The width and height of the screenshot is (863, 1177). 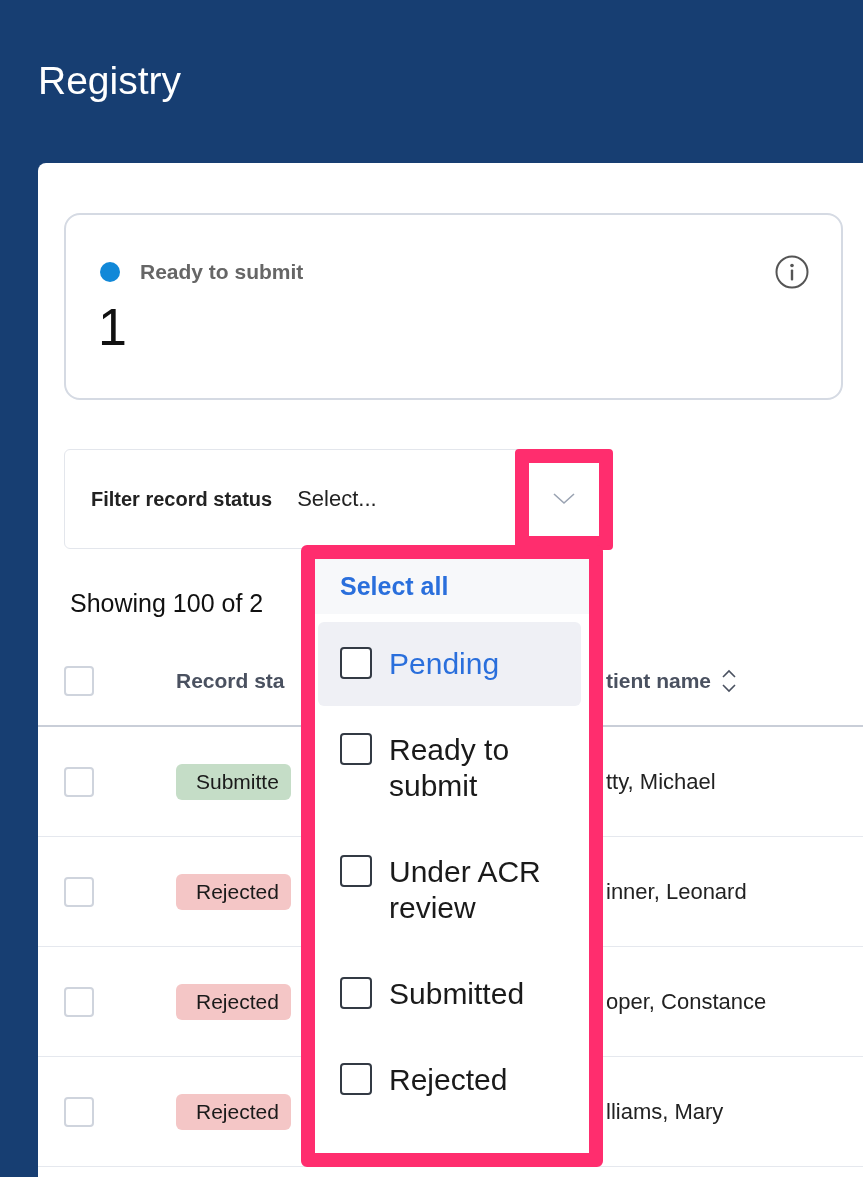 I want to click on column-header: Record sta, so click(x=230, y=681).